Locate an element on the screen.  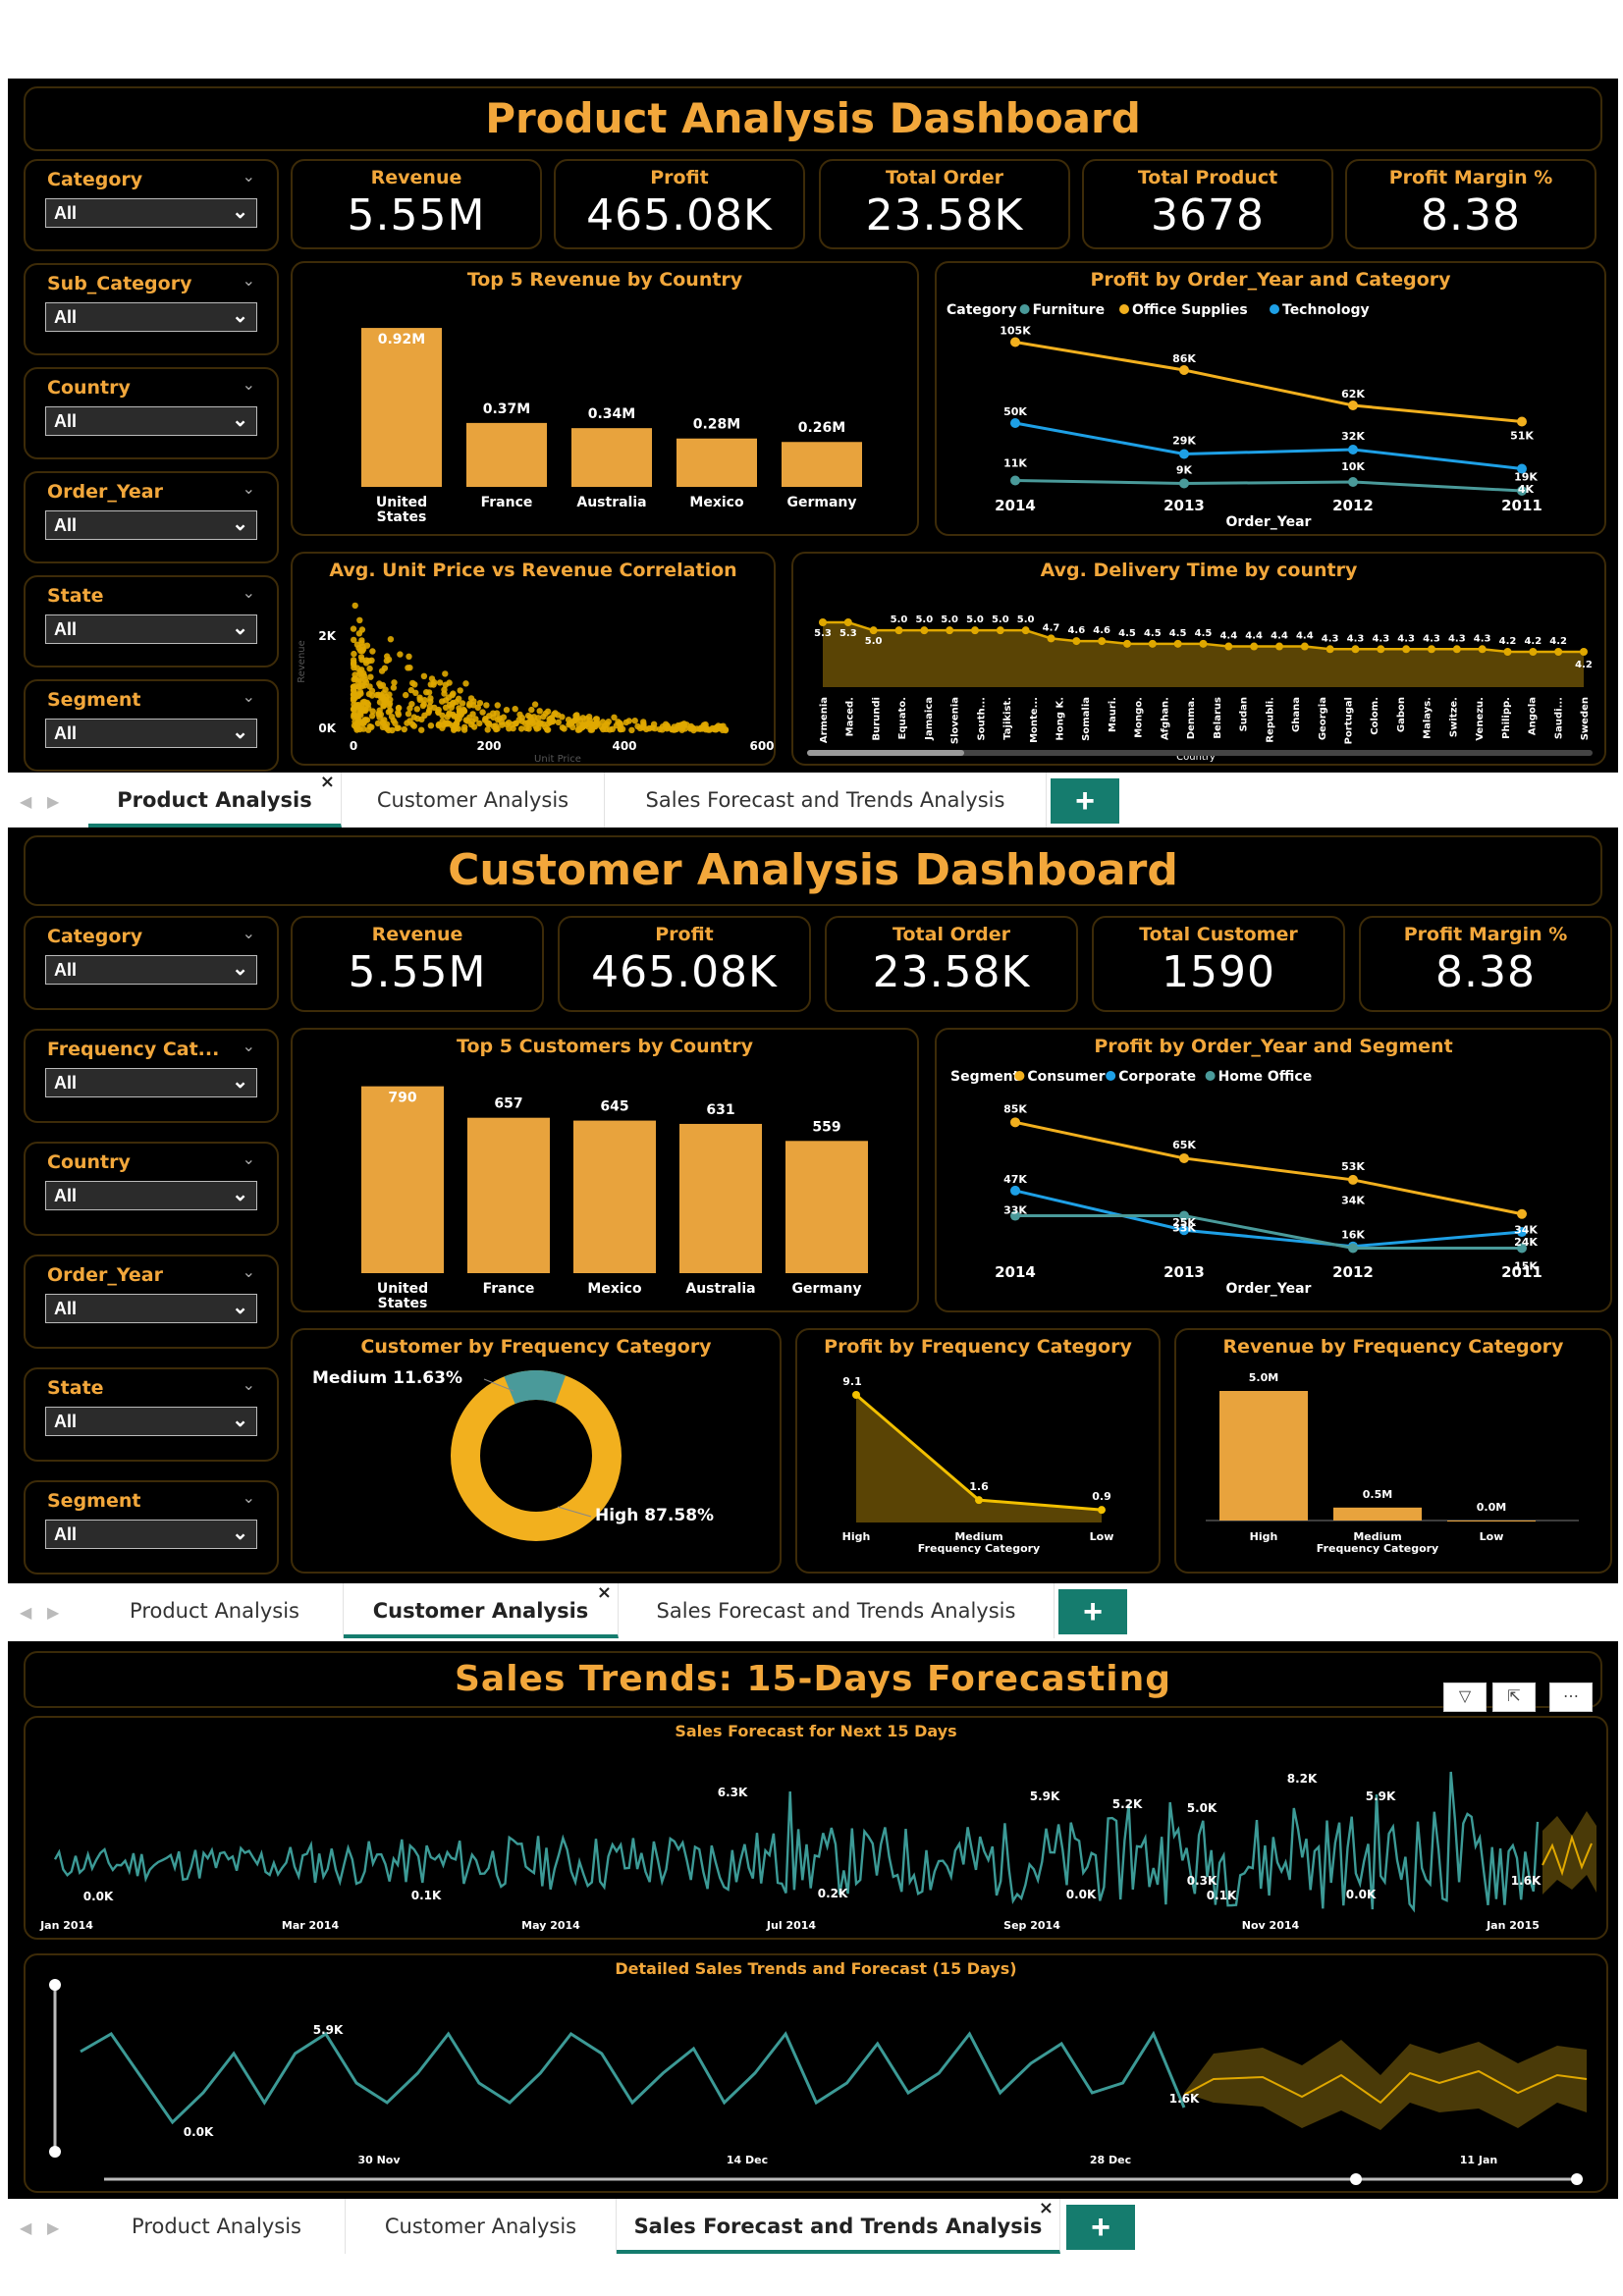
slicer-frequency-cat: Frequency Cat... ⌄ All ⌄ is located at coordinates (151, 1076).